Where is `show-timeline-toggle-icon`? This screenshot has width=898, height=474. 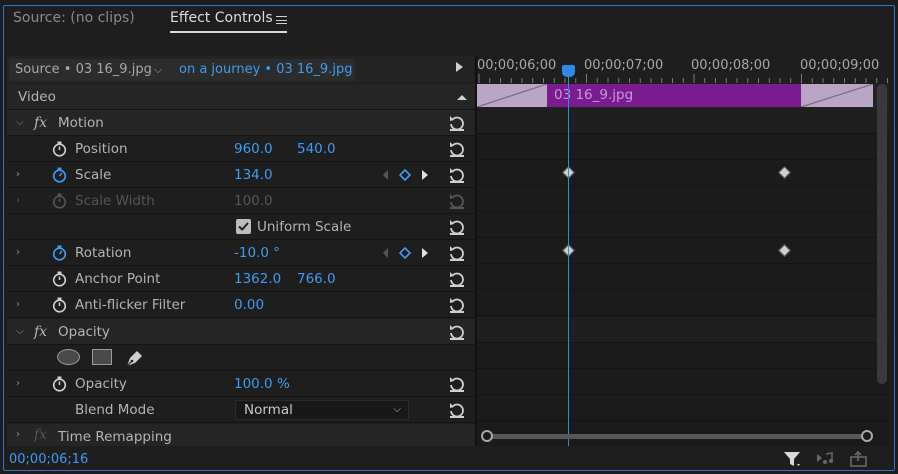
show-timeline-toggle-icon is located at coordinates (459, 67).